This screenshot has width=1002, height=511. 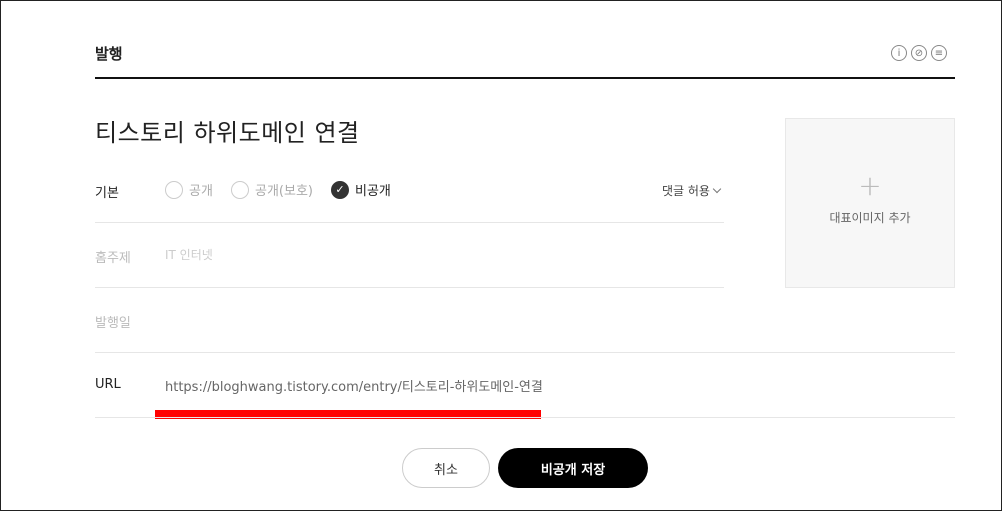 I want to click on post-title: 티스토리 하위도메인 연결, so click(x=227, y=133).